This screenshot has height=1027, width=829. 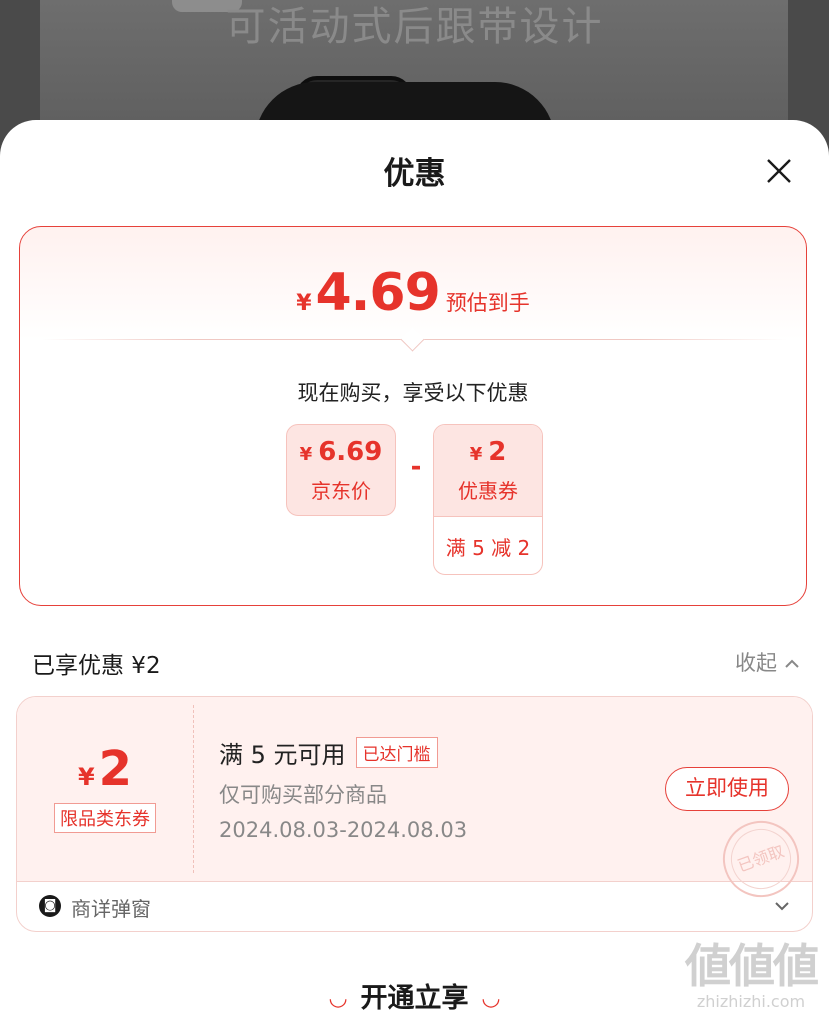 I want to click on estimated-price: ¥4.69 预估到手, so click(x=413, y=293).